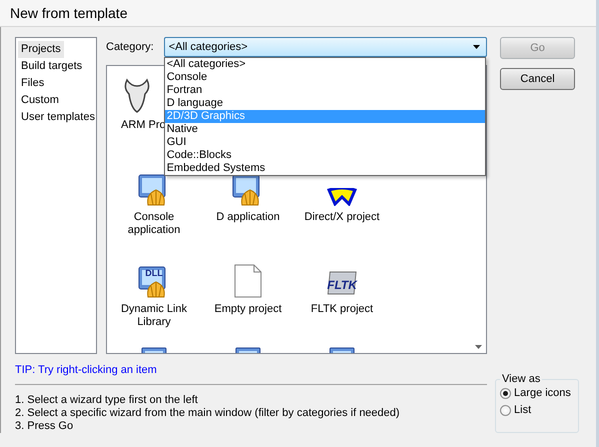  What do you see at coordinates (523, 410) in the screenshot?
I see `radio-label: List` at bounding box center [523, 410].